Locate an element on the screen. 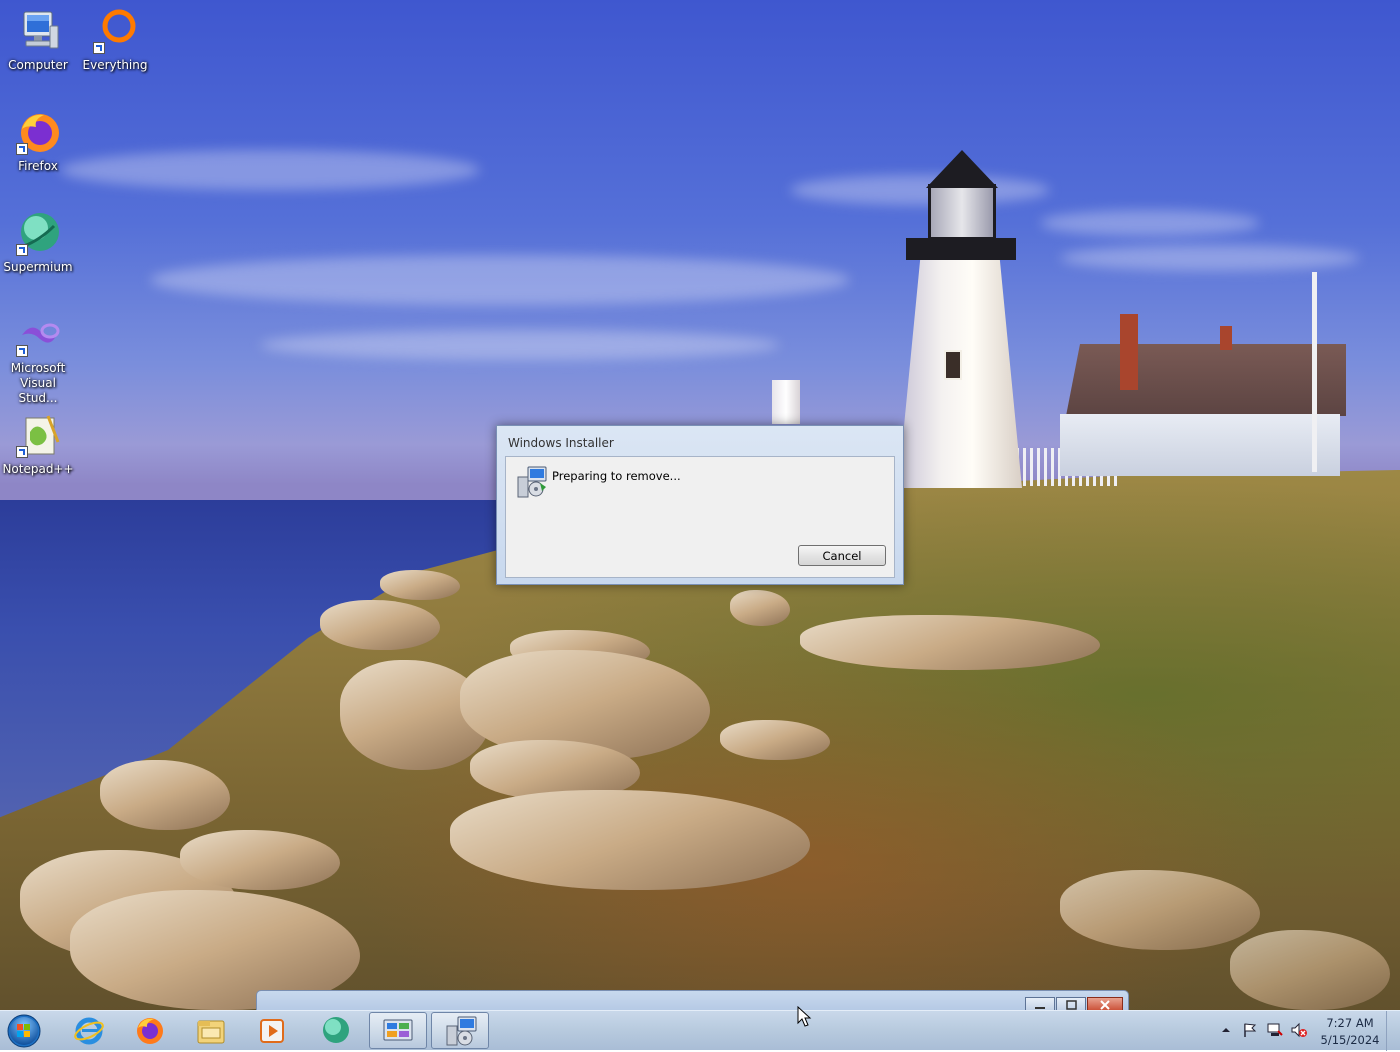  desktop-icon-label: Everything is located at coordinates (115, 65).